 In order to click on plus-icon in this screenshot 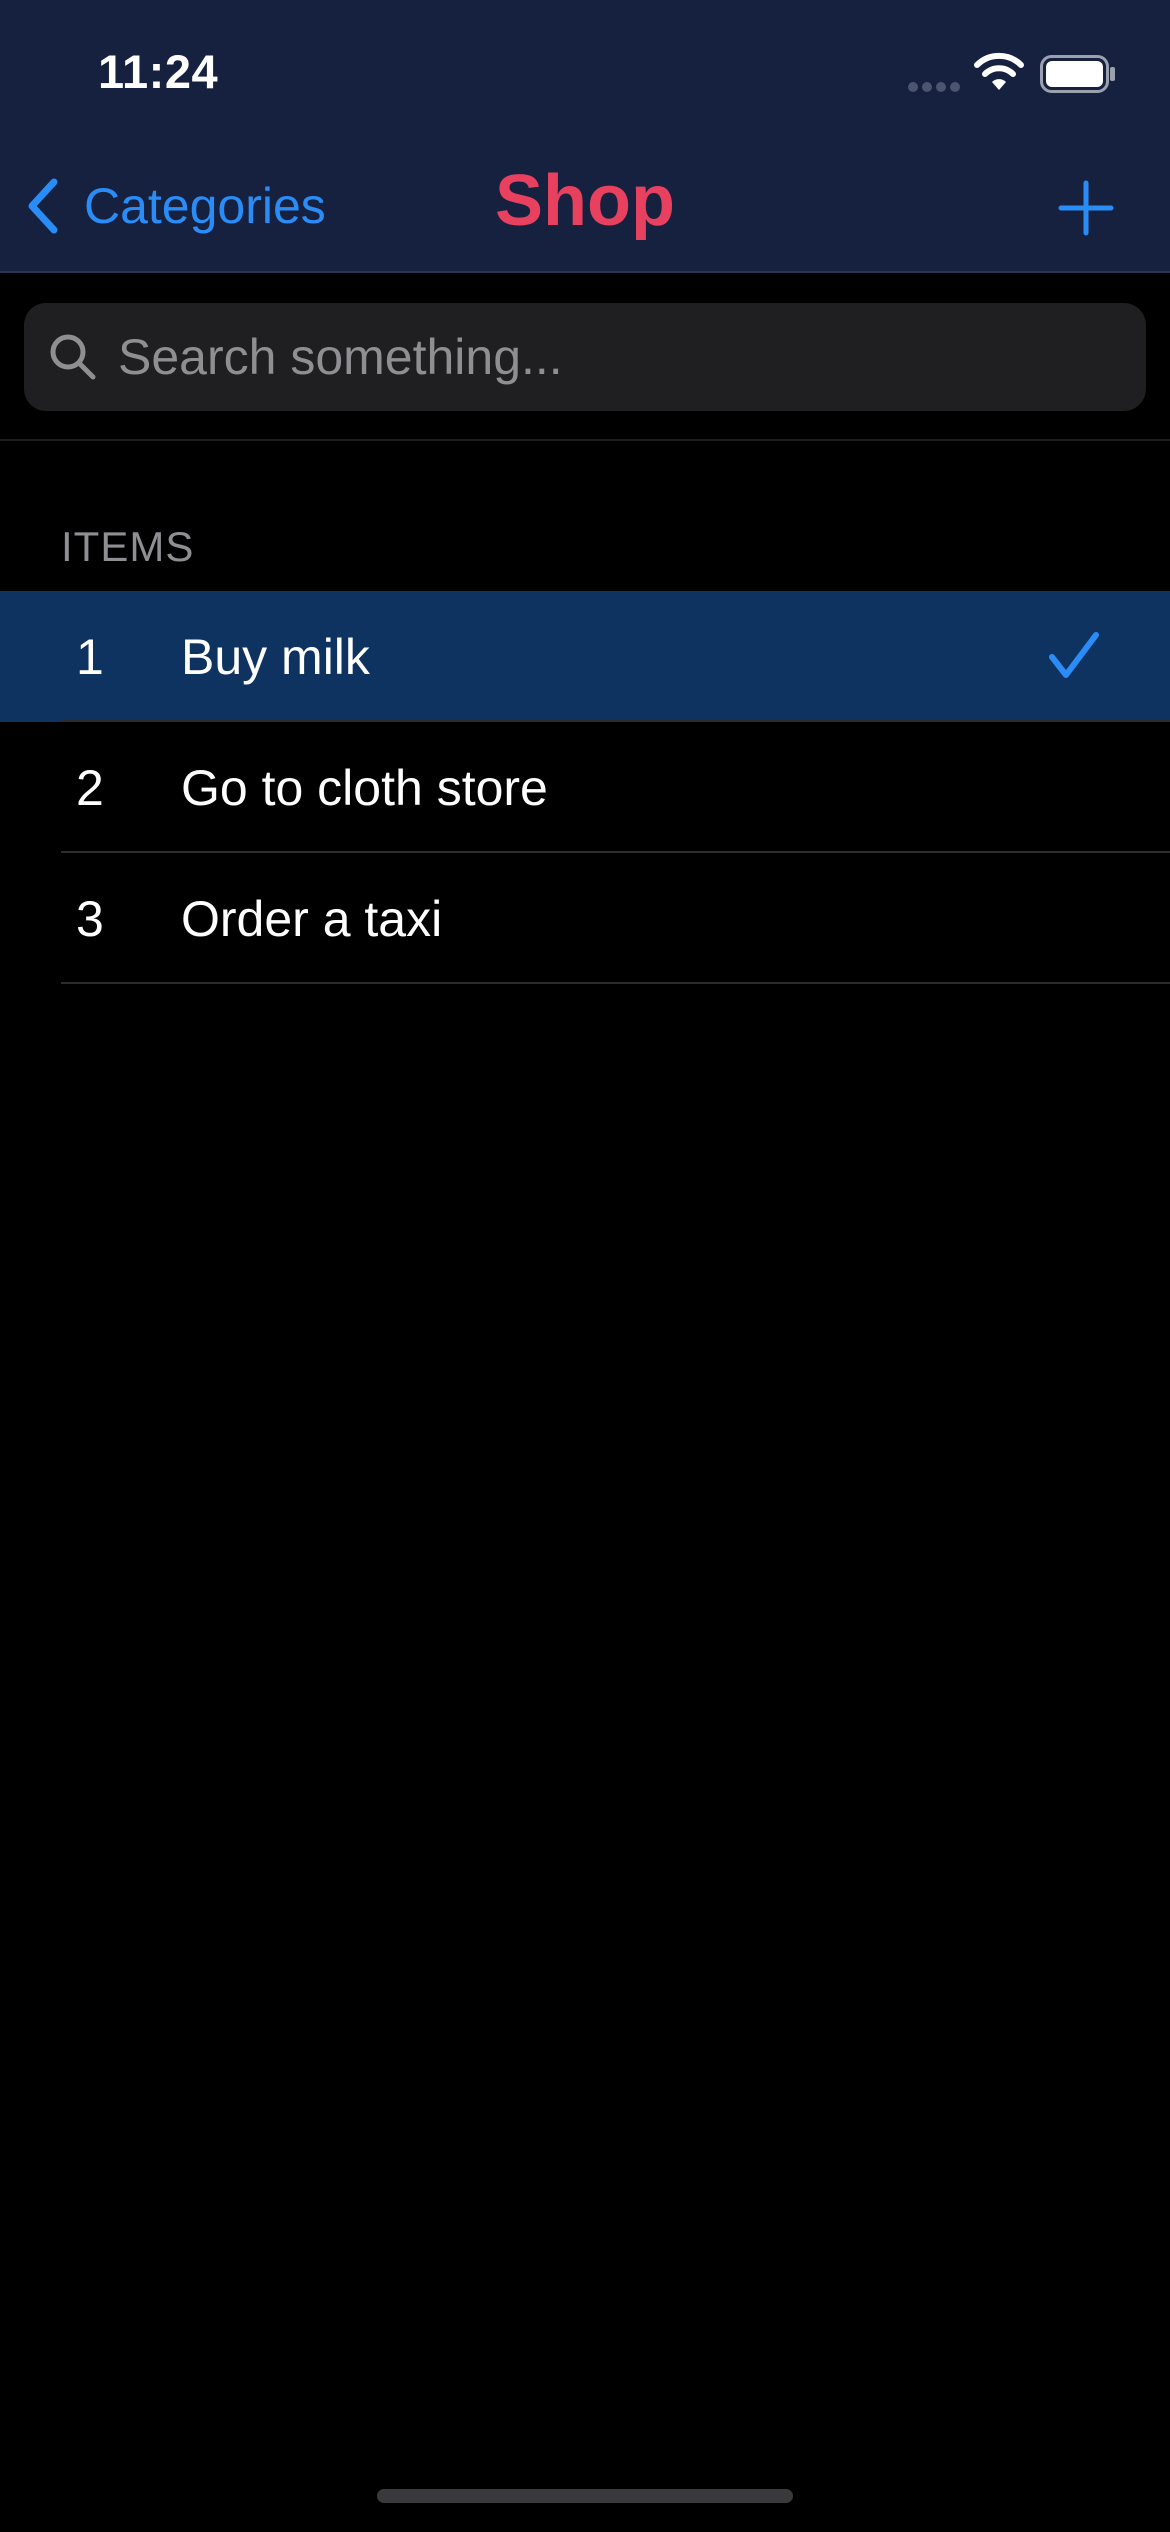, I will do `click(1086, 208)`.